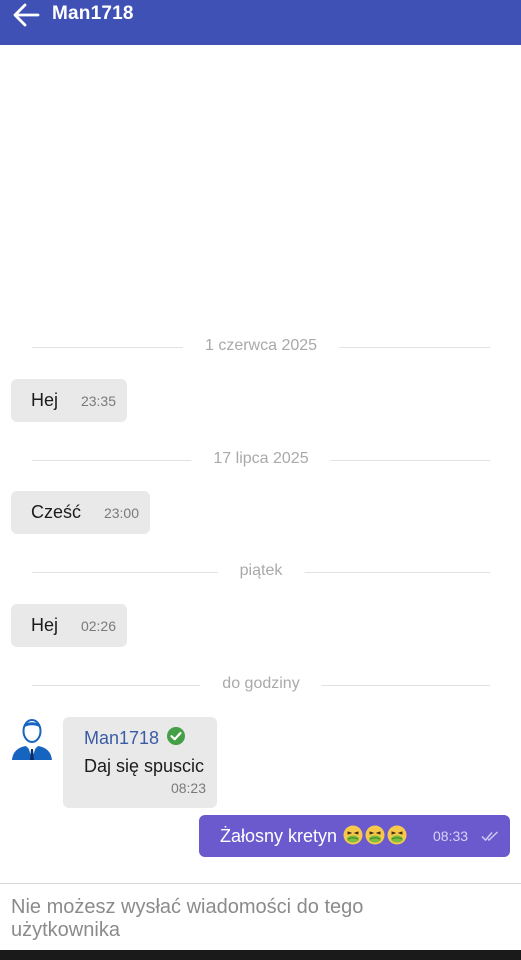 The image size is (521, 960). I want to click on outgoing-message: Żałosny kretyn 08:33, so click(354, 836).